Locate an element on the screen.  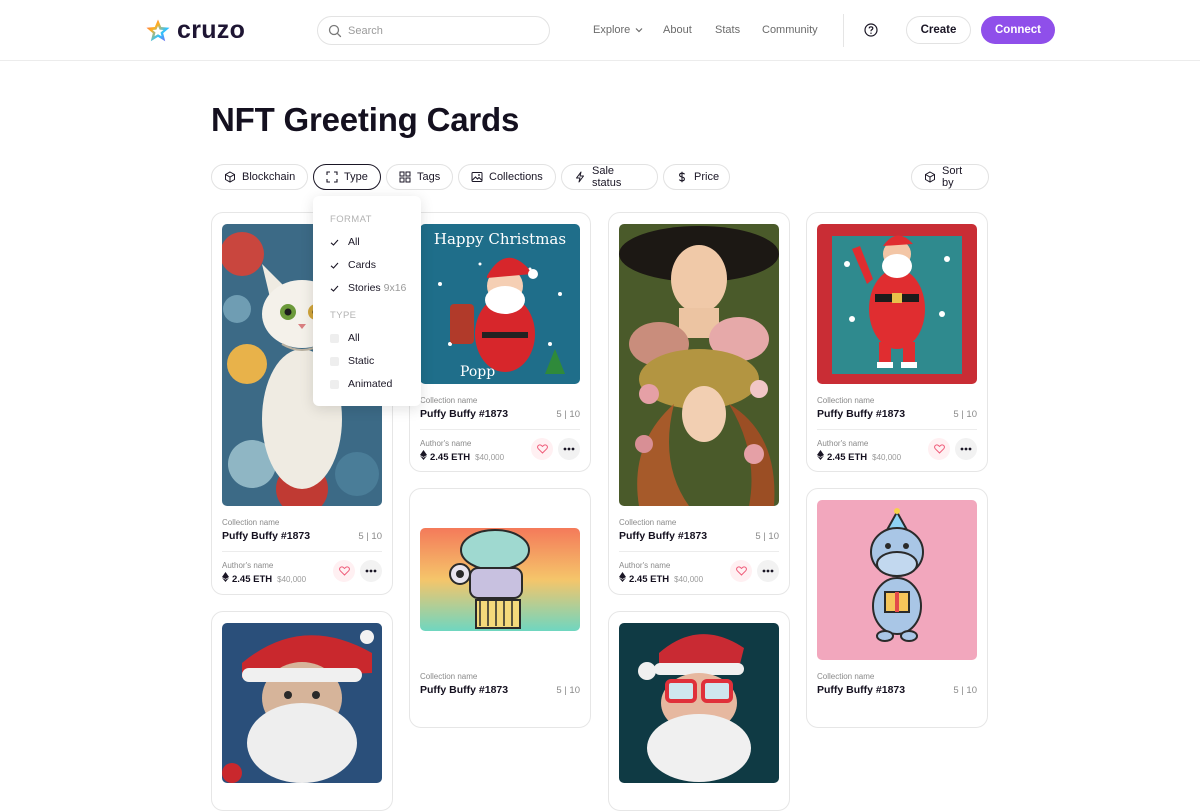
logo: cruzo is located at coordinates (195, 30).